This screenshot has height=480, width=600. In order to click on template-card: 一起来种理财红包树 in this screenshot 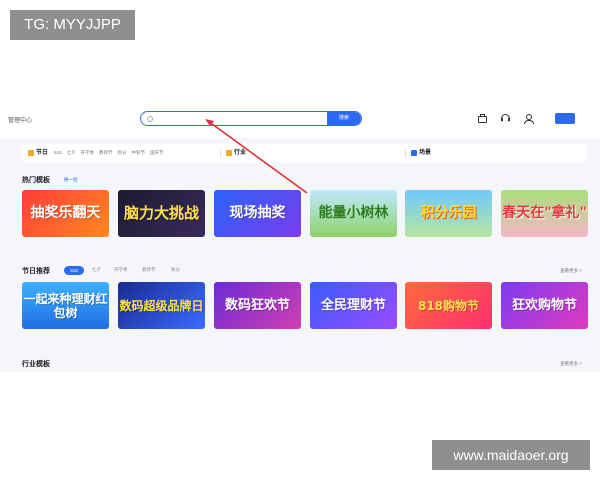, I will do `click(65, 305)`.